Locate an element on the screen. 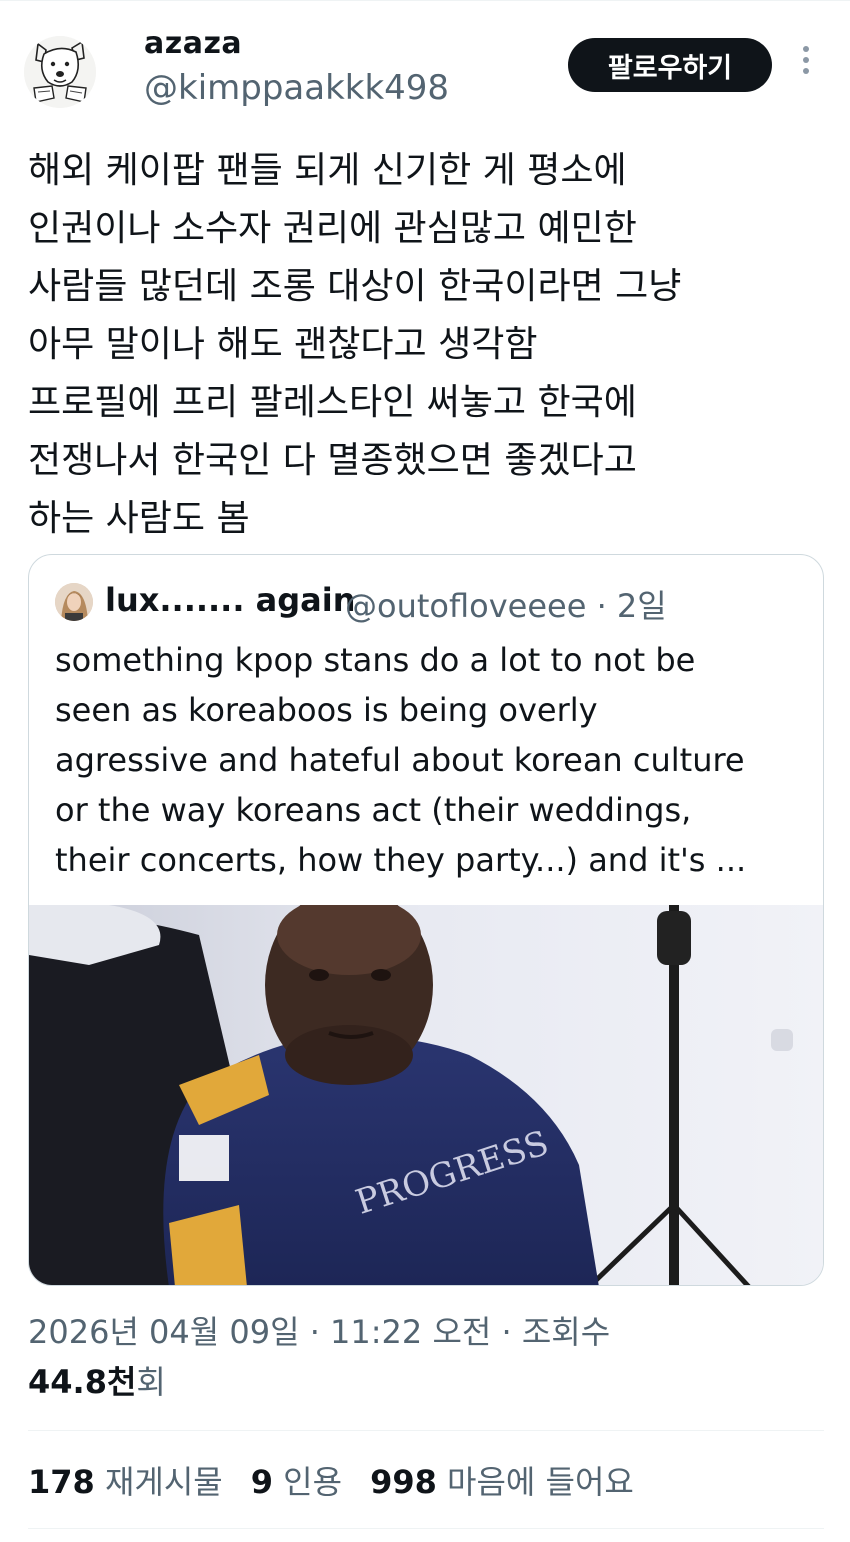  dog-sketch-icon is located at coordinates (60, 72).